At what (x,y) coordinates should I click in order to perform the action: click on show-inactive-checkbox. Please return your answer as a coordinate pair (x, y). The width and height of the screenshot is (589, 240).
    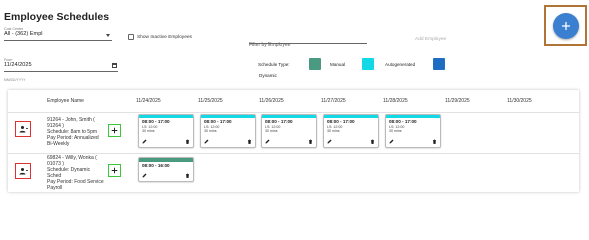
    Looking at the image, I should click on (131, 37).